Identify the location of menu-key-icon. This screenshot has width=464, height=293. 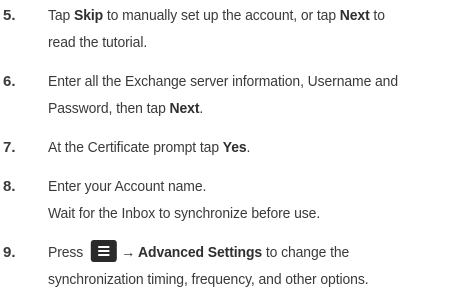
(103, 251).